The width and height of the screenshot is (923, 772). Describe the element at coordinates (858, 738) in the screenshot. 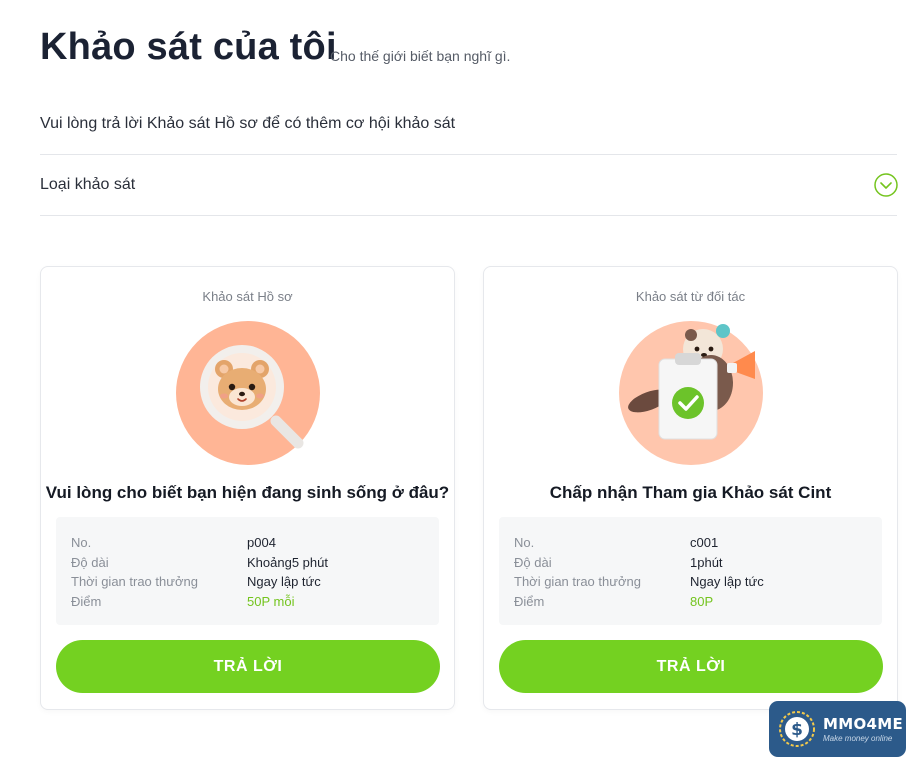

I see `watermark-tagline: Make money online` at that location.